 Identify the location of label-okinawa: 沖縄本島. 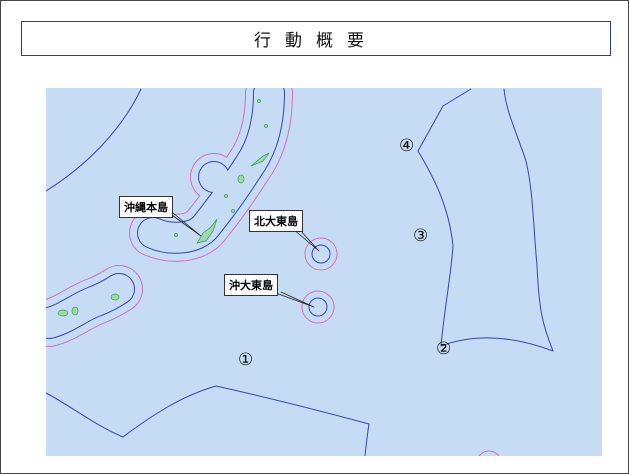
(146, 207).